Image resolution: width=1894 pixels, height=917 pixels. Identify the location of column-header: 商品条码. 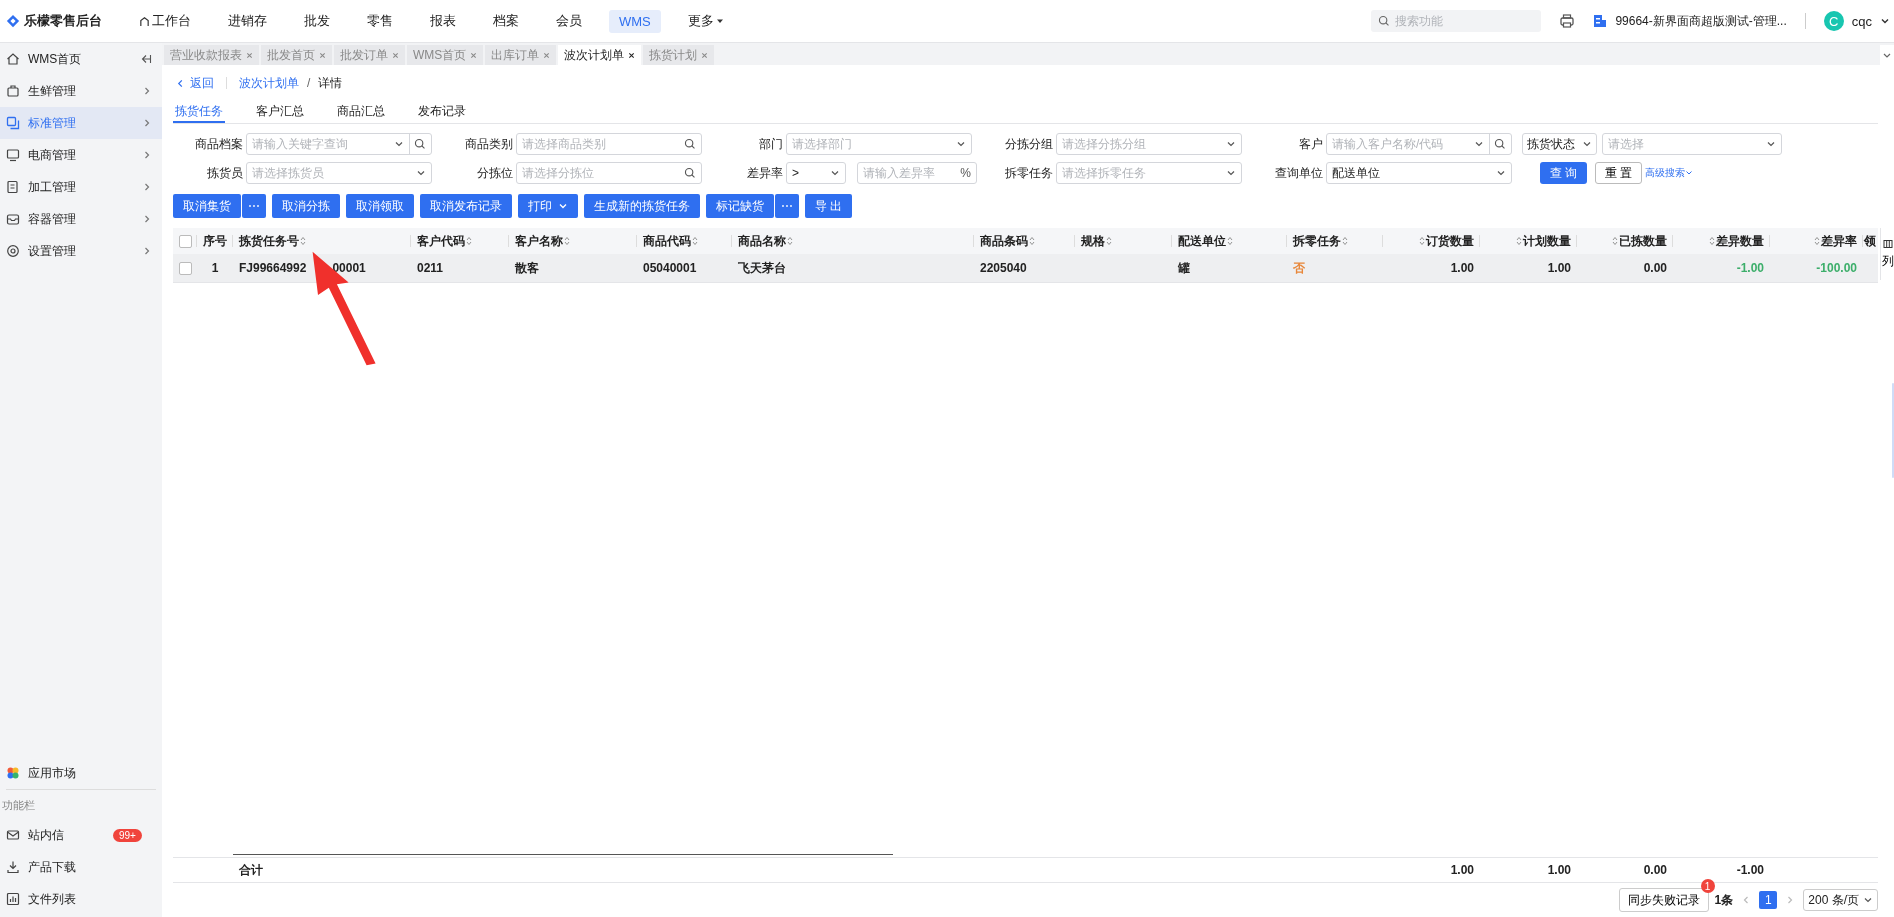
(1007, 241).